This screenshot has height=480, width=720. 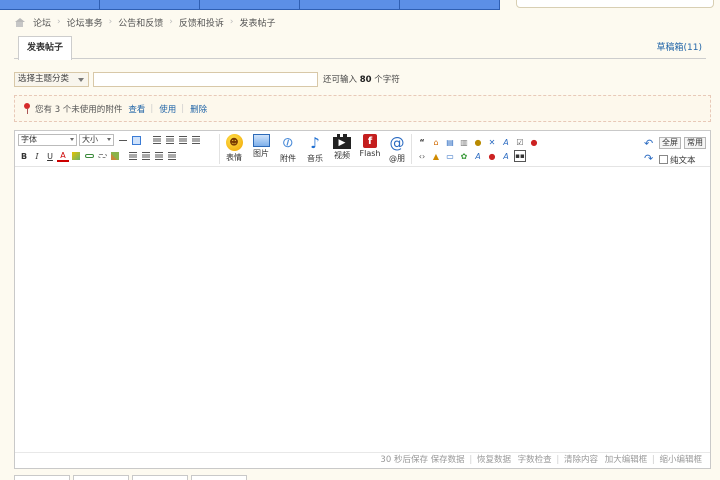 I want to click on breadcrumb-item-announcements: 公告和反馈, so click(x=140, y=22).